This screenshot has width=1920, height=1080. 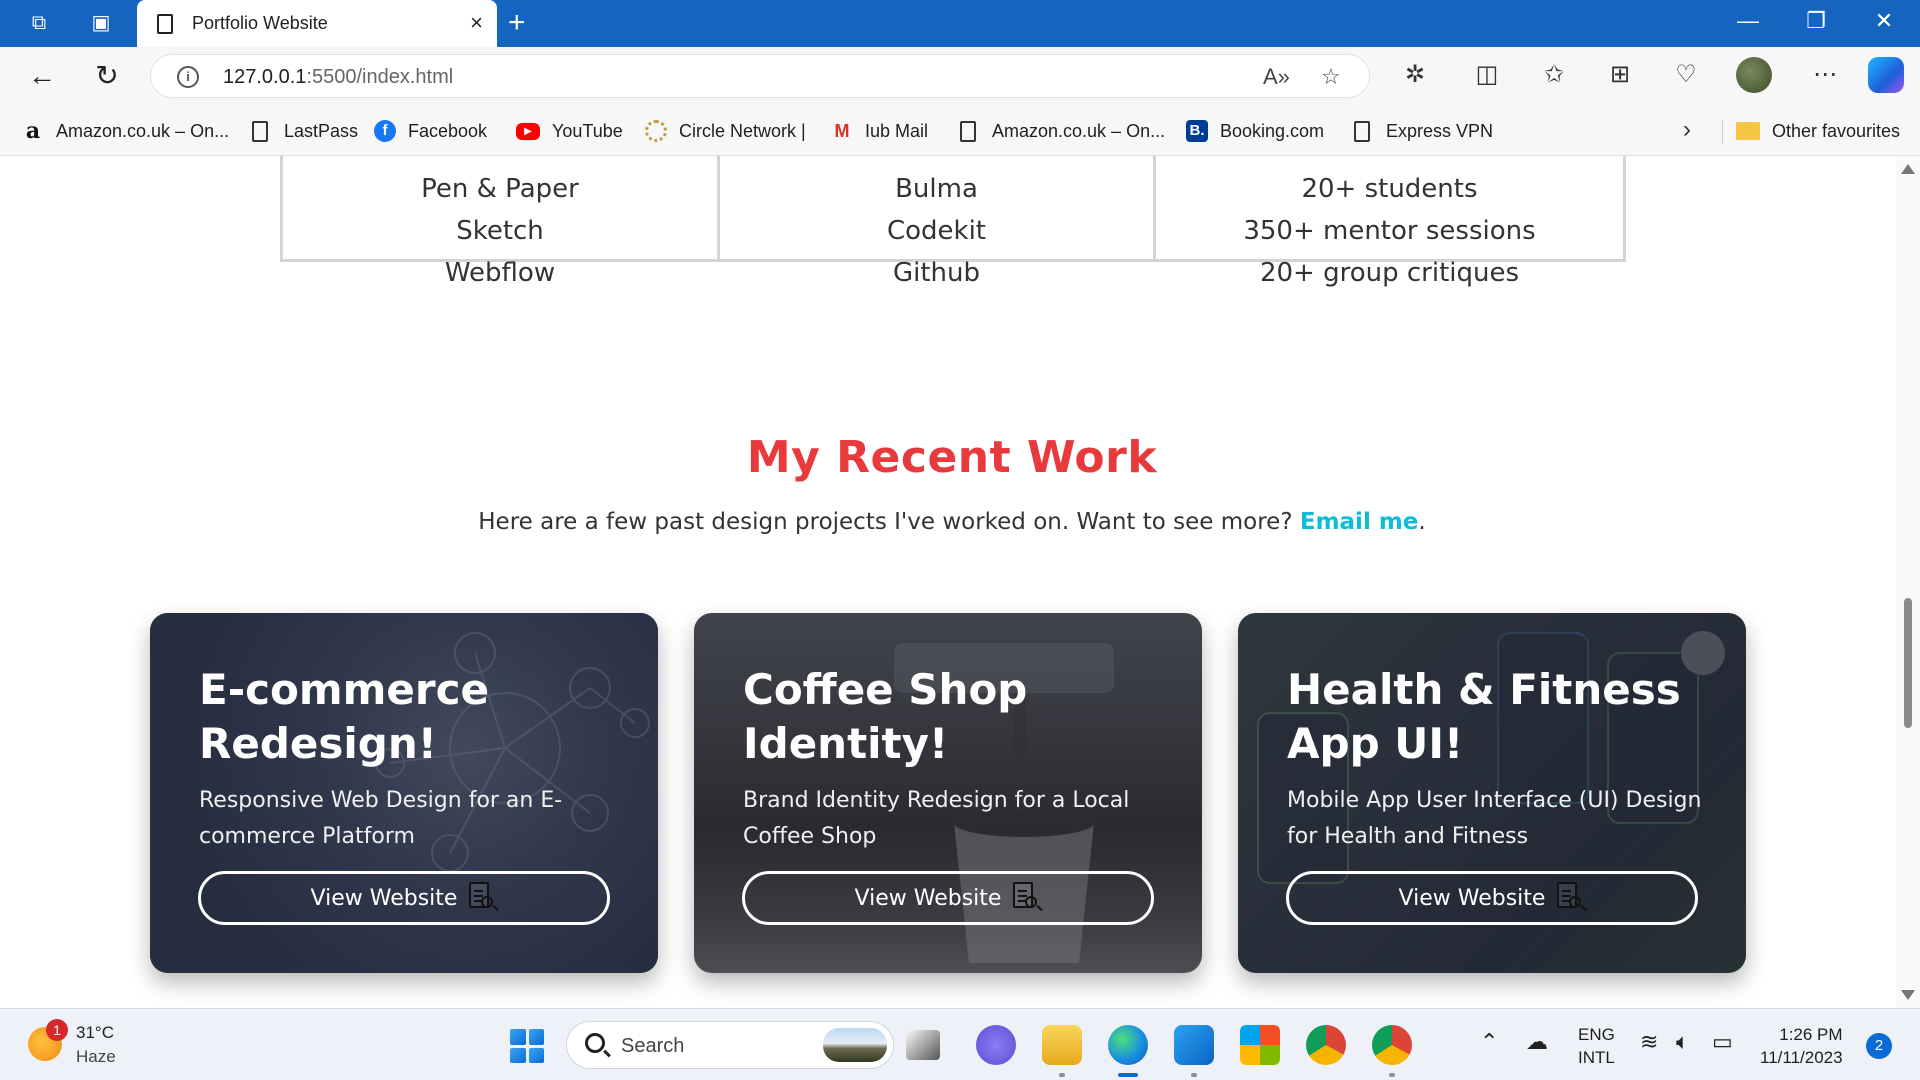 I want to click on page-scrollbar, so click(x=1908, y=582).